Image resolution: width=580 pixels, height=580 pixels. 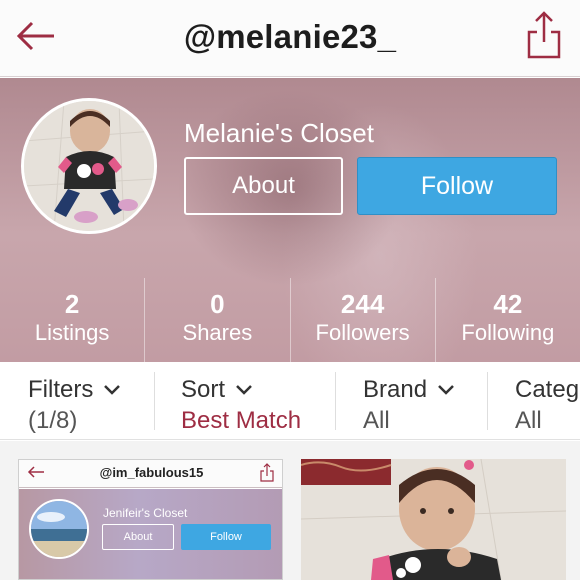 I want to click on filters-dropdown: Filters (1/8), so click(x=74, y=401).